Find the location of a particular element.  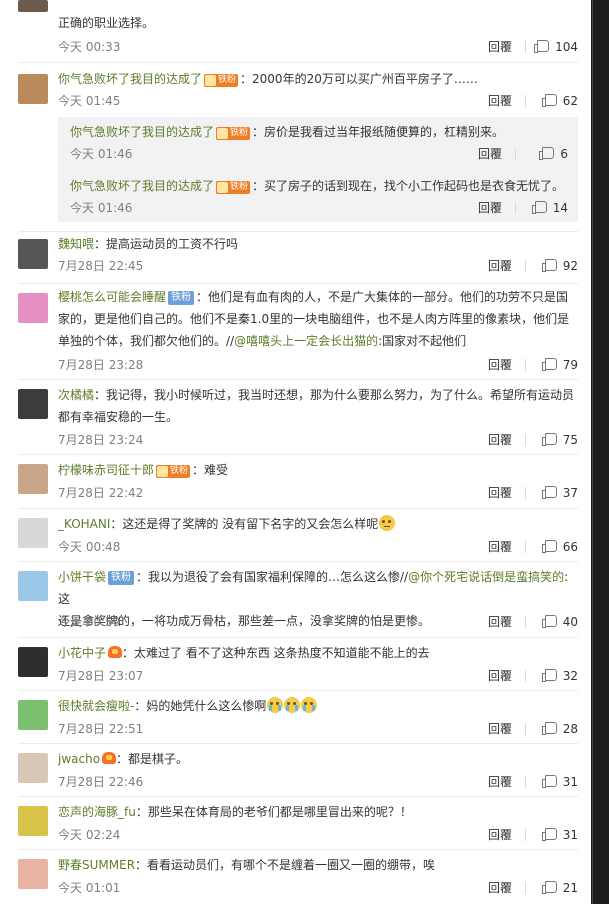

like-button: 92 is located at coordinates (559, 266).